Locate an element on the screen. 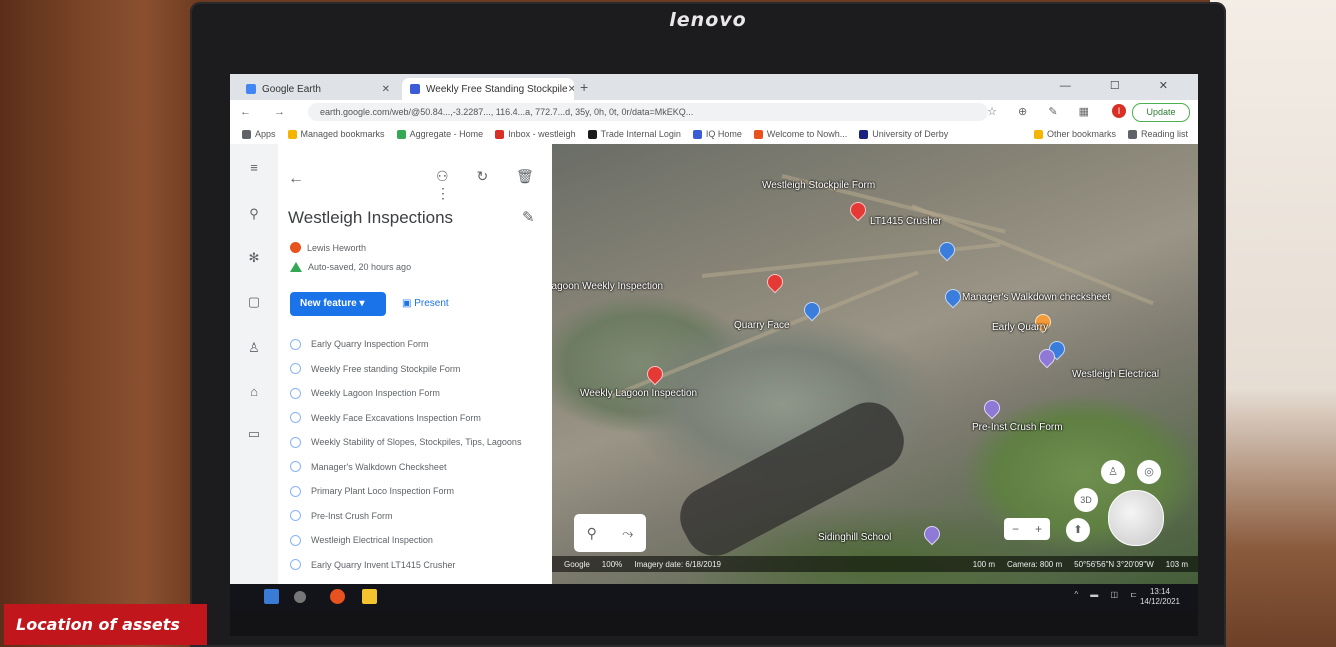 The image size is (1336, 647). coordinate-readout: 50°56'56"N 3°20'09"W is located at coordinates (1114, 564).